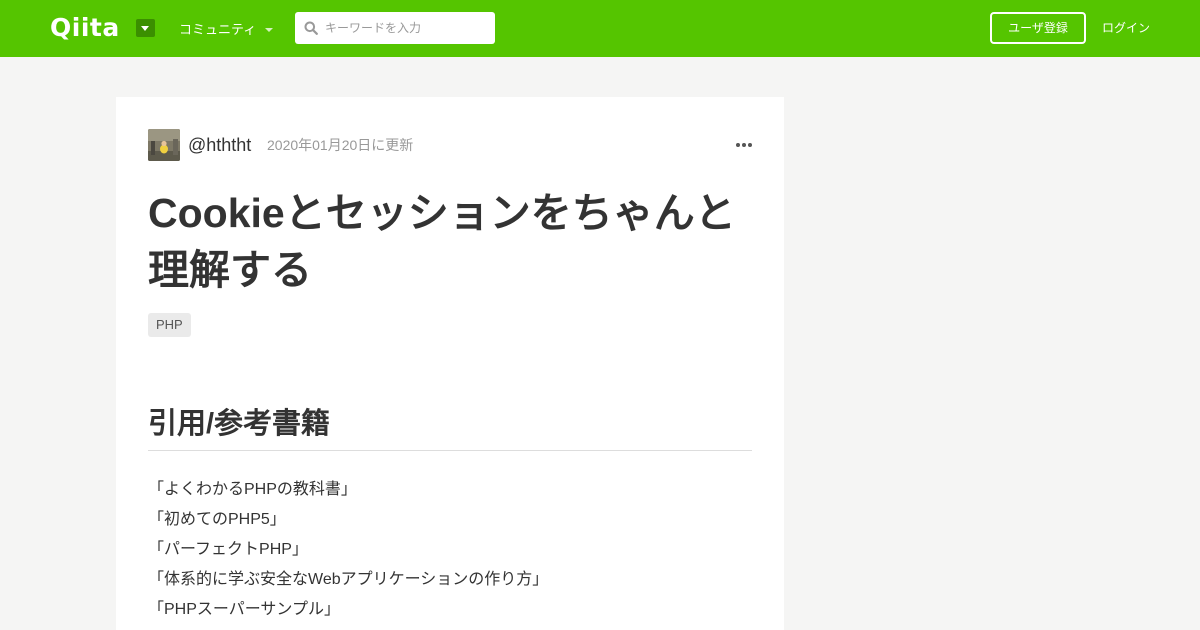 The image size is (1200, 630). What do you see at coordinates (311, 28) in the screenshot?
I see `search-icon` at bounding box center [311, 28].